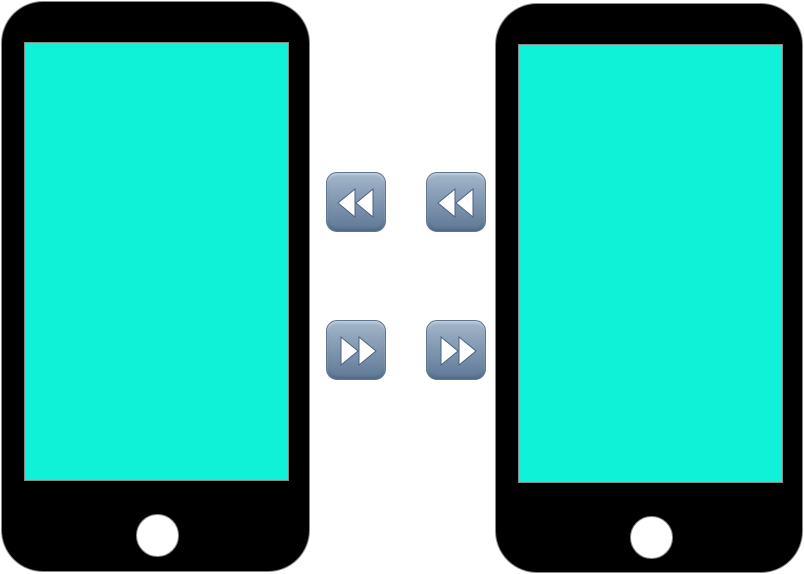  I want to click on rewind-button-right, so click(456, 202).